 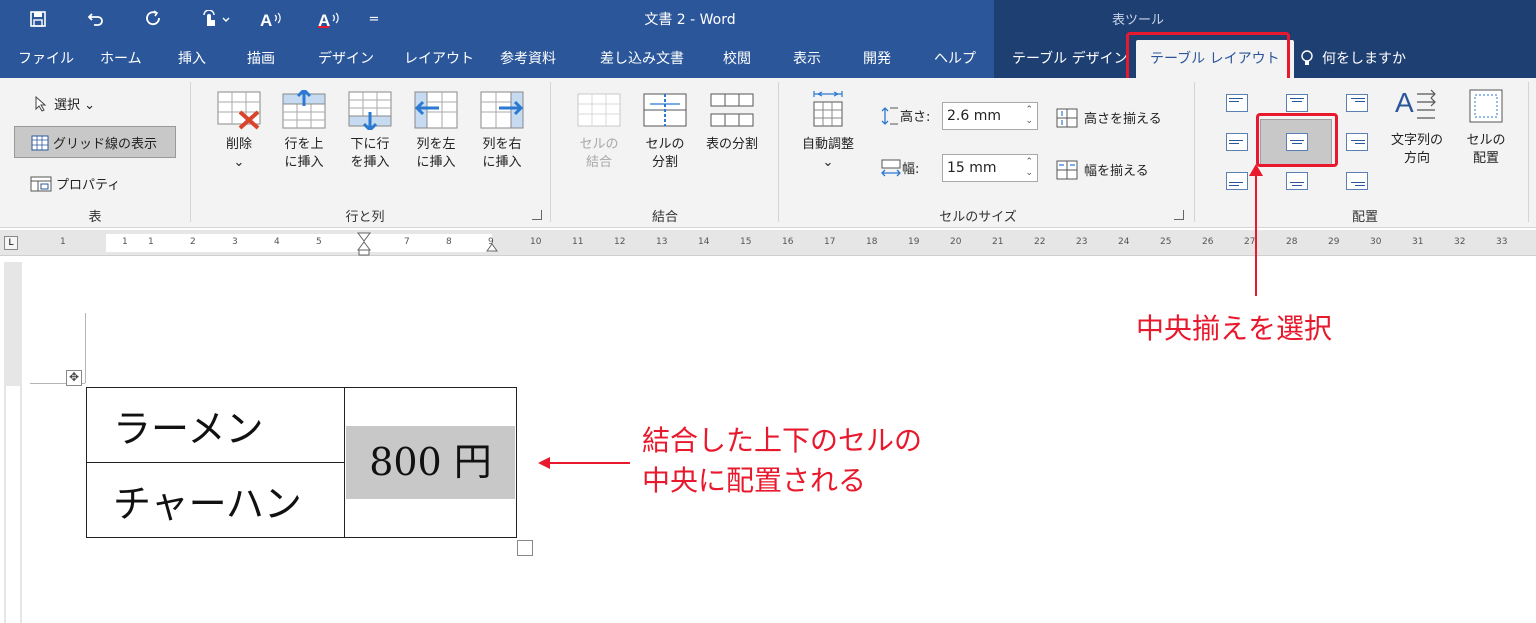 I want to click on align-bottom-center-icon, so click(x=1297, y=181).